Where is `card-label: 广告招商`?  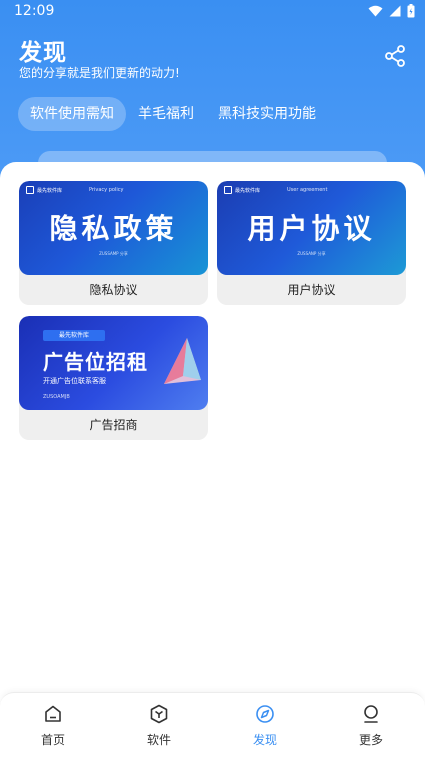
card-label: 广告招商 is located at coordinates (113, 425).